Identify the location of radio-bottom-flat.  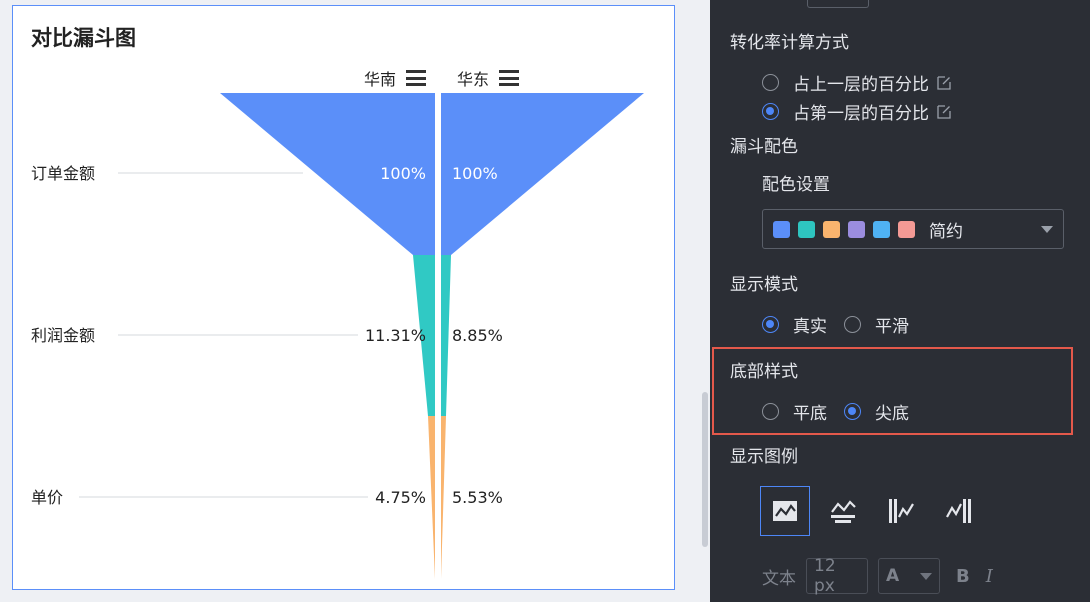
(770, 411).